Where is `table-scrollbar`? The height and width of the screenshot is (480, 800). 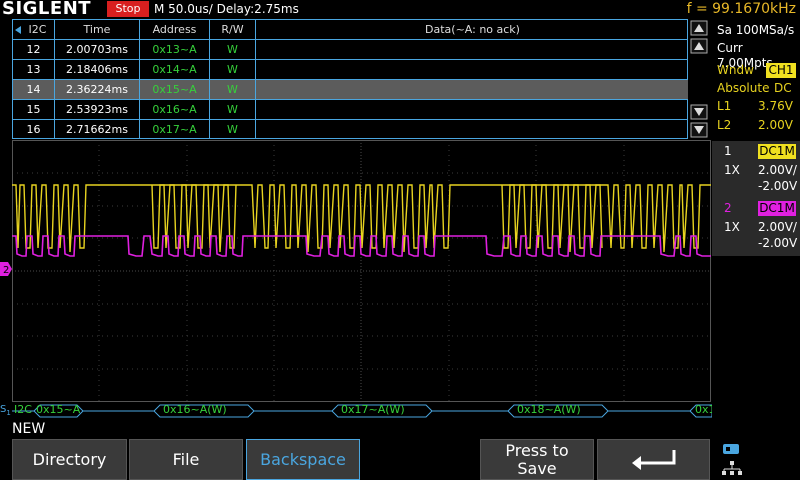
table-scrollbar is located at coordinates (699, 79).